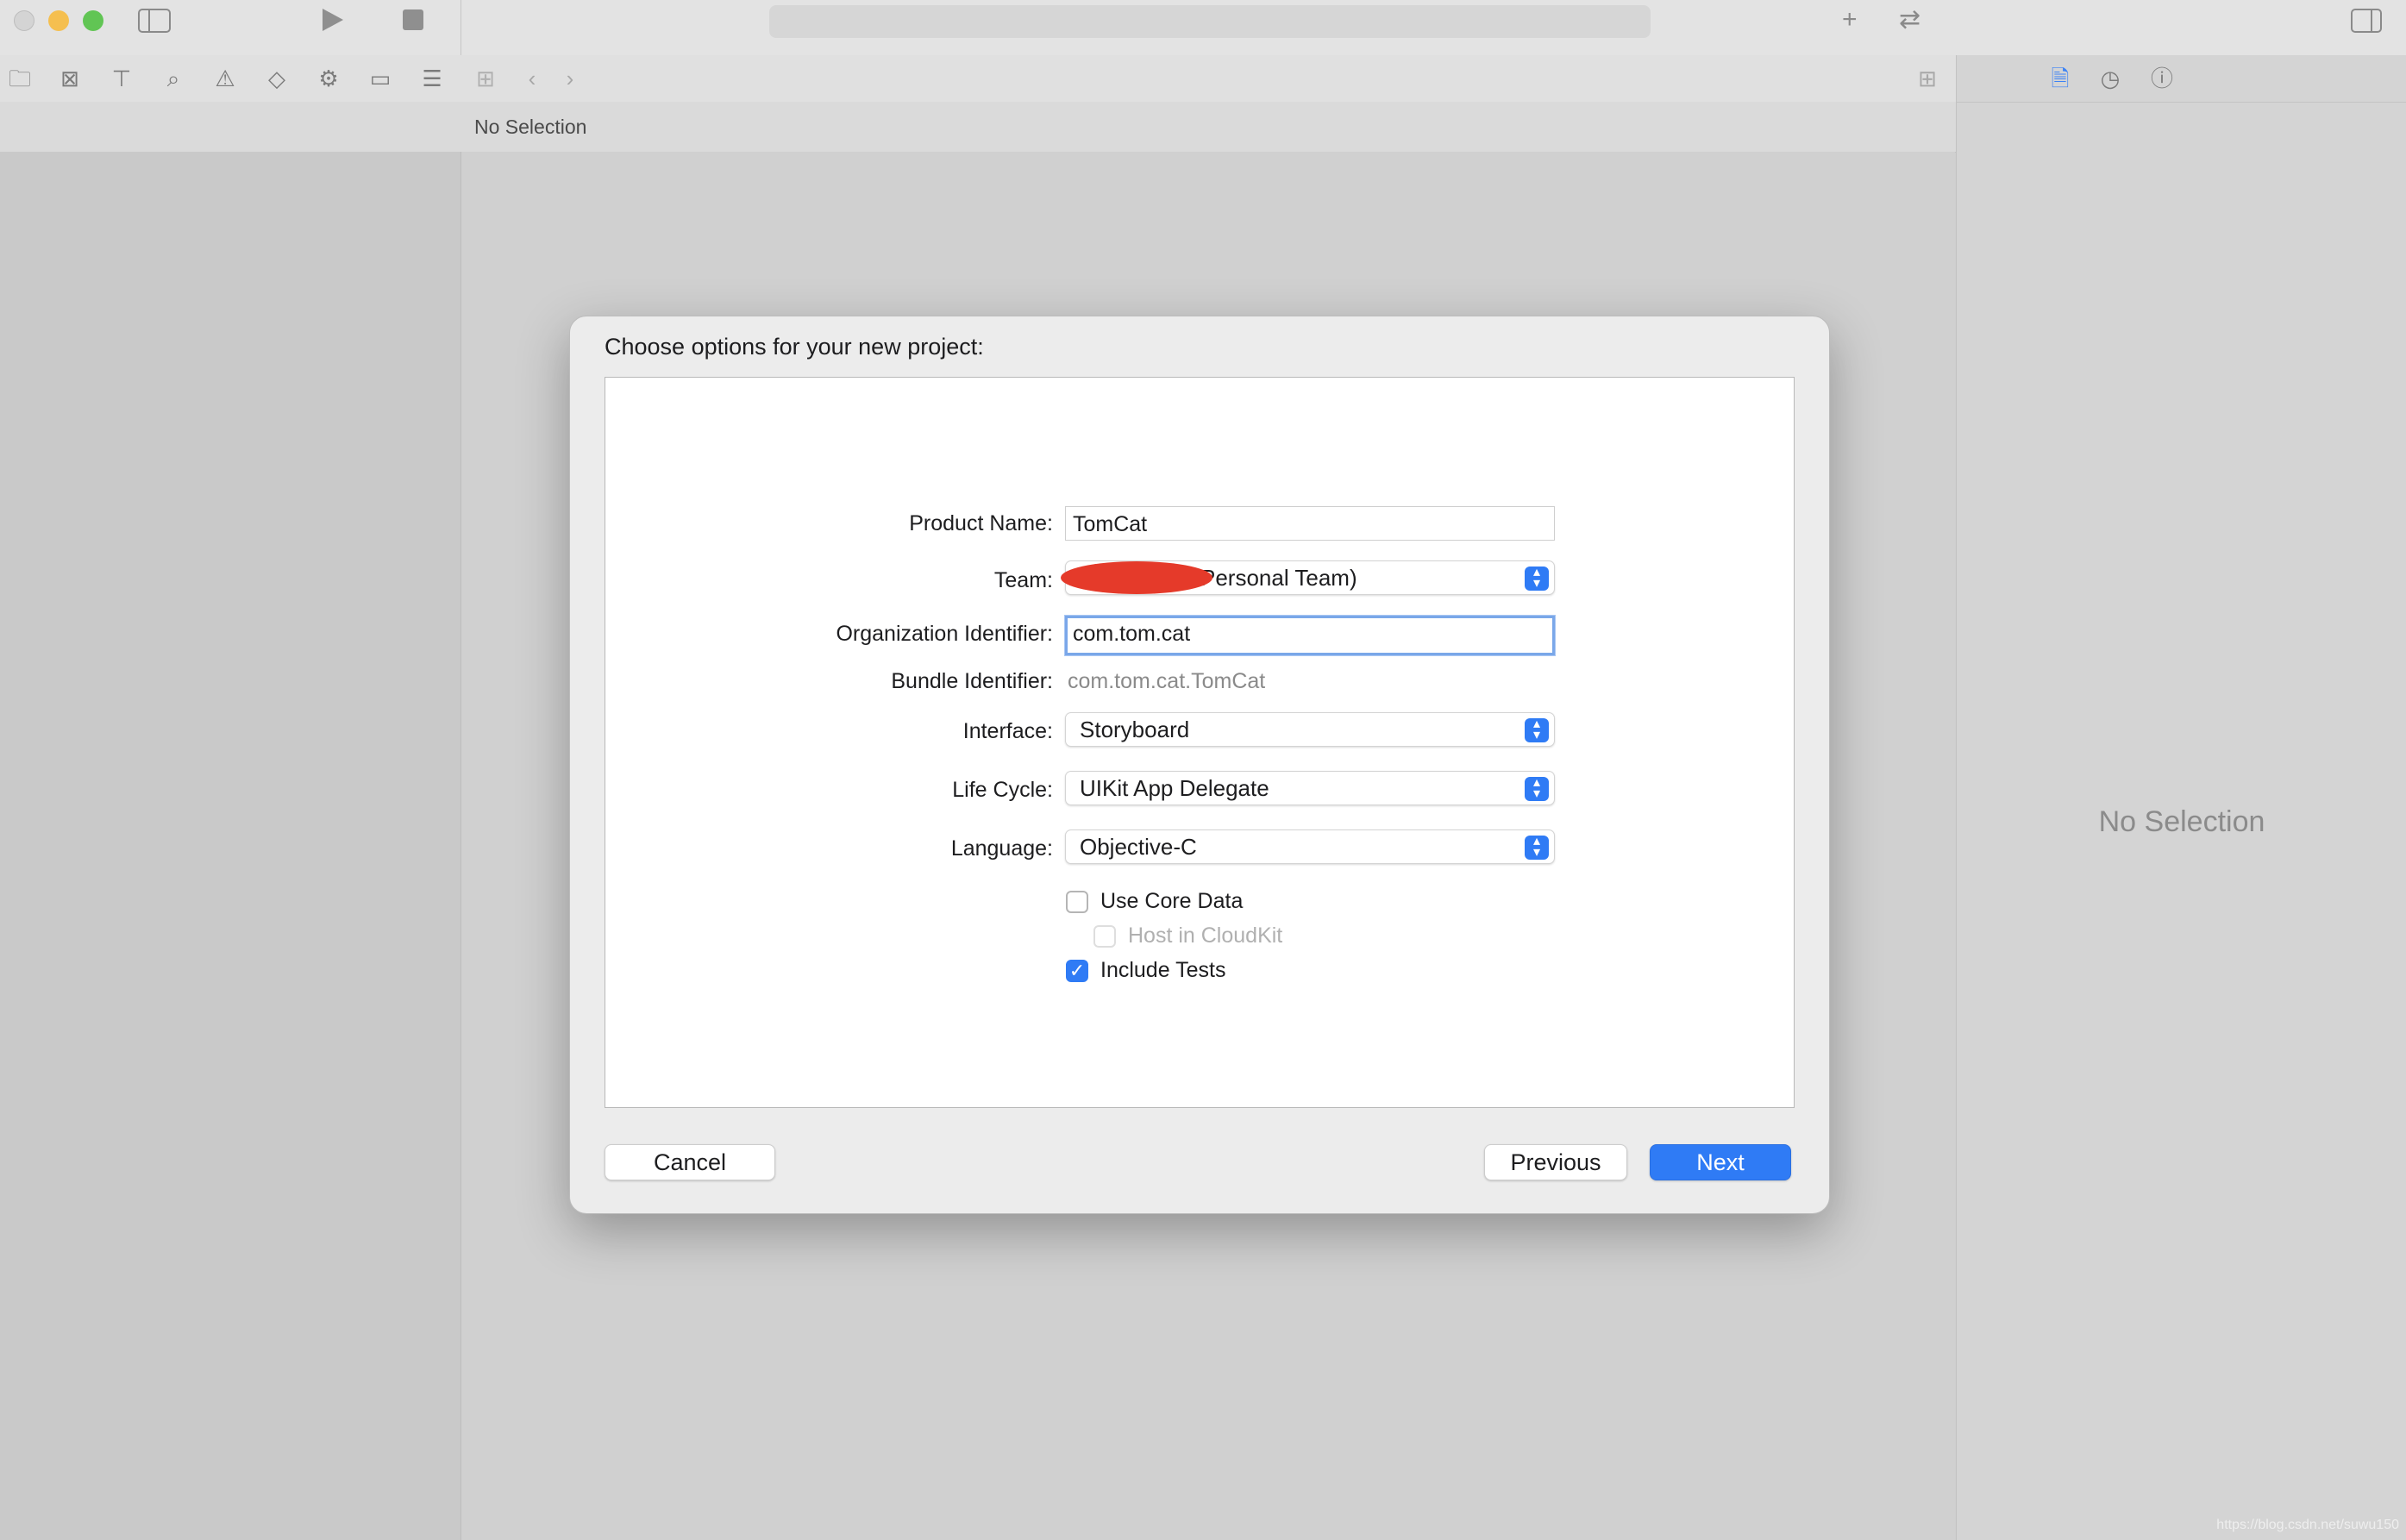  What do you see at coordinates (276, 78) in the screenshot?
I see `test-icon: ◇` at bounding box center [276, 78].